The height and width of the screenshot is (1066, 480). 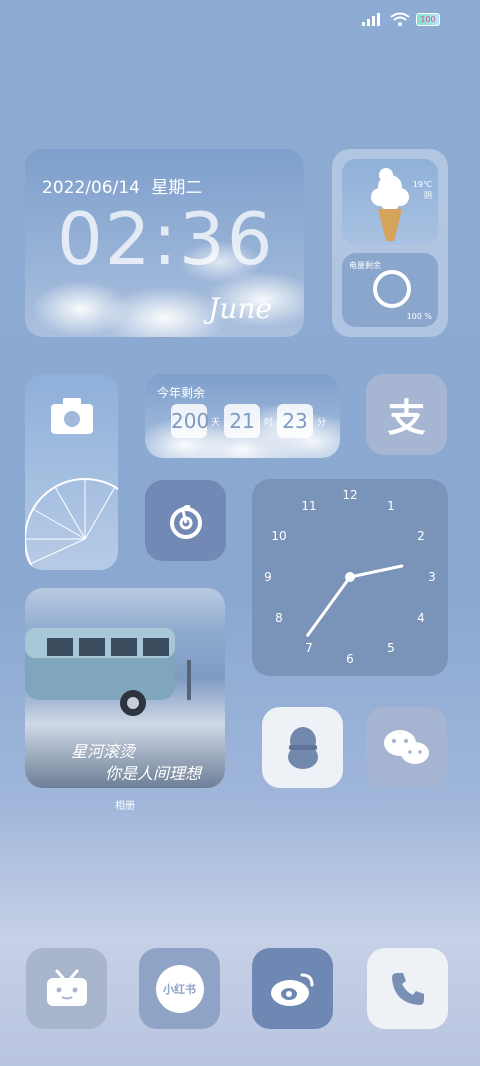 What do you see at coordinates (371, 19) in the screenshot?
I see `signal-icon` at bounding box center [371, 19].